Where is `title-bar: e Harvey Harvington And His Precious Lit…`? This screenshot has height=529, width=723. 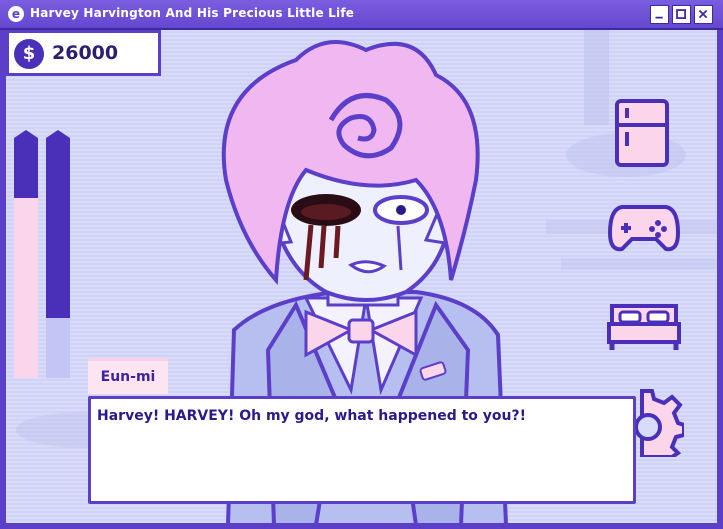
title-bar: e Harvey Harvington And His Precious Lit… is located at coordinates (361, 15).